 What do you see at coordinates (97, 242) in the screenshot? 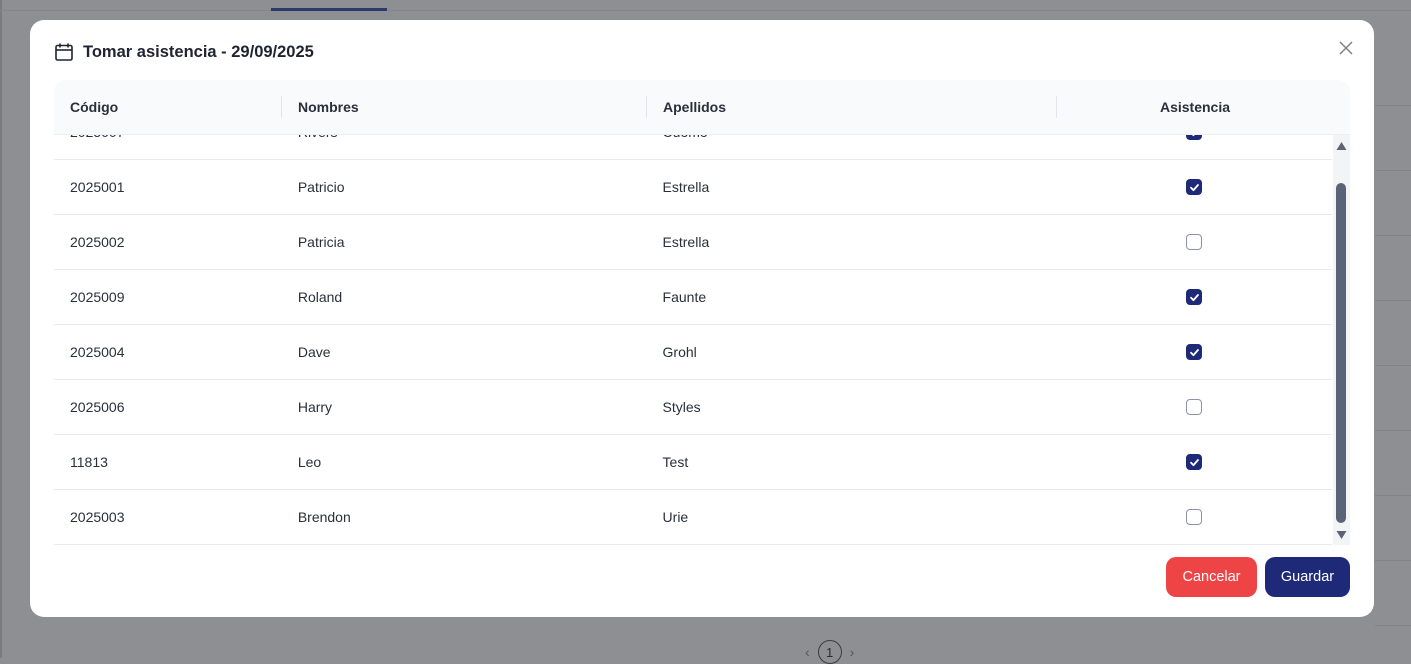
I see `cell-code: 2025002` at bounding box center [97, 242].